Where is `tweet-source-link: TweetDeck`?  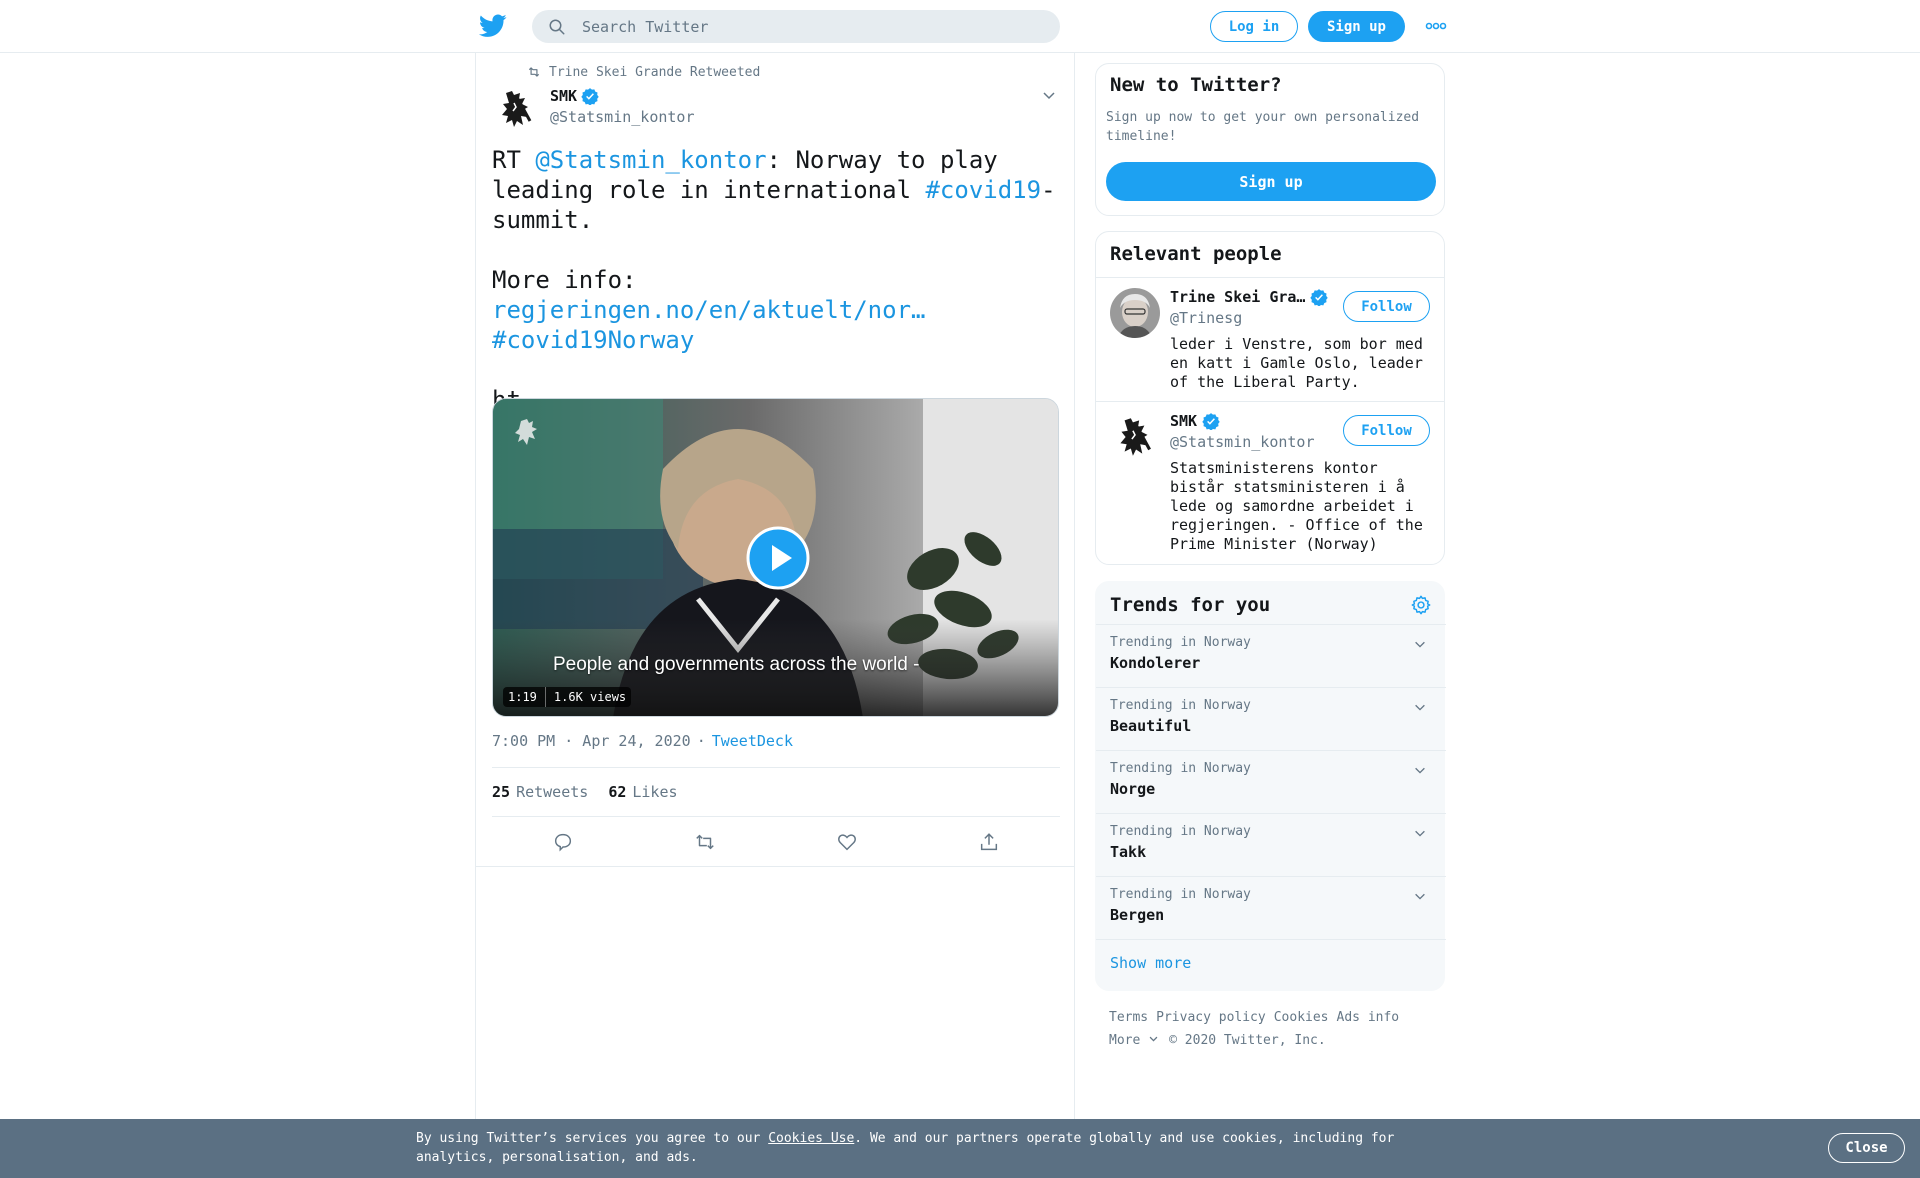 tweet-source-link: TweetDeck is located at coordinates (752, 741).